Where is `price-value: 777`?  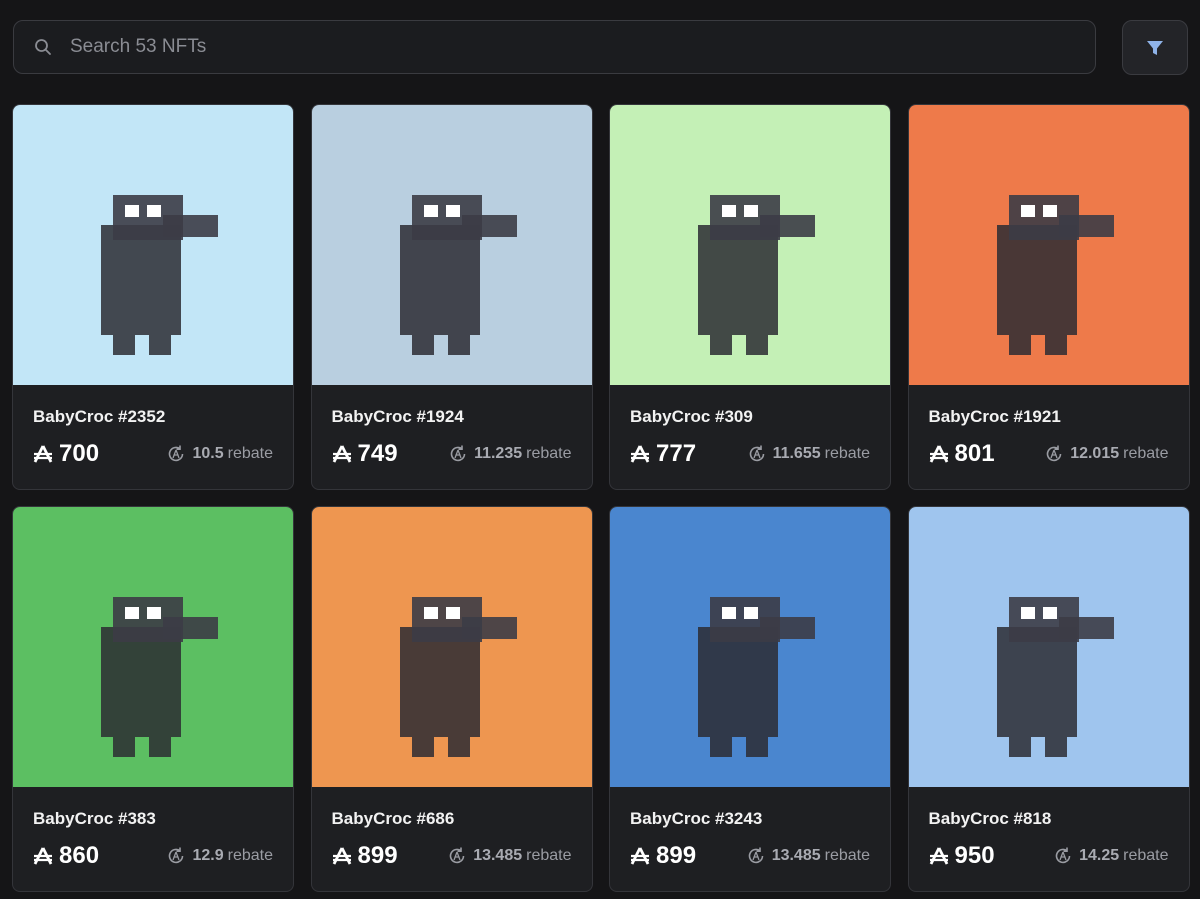
price-value: 777 is located at coordinates (676, 453).